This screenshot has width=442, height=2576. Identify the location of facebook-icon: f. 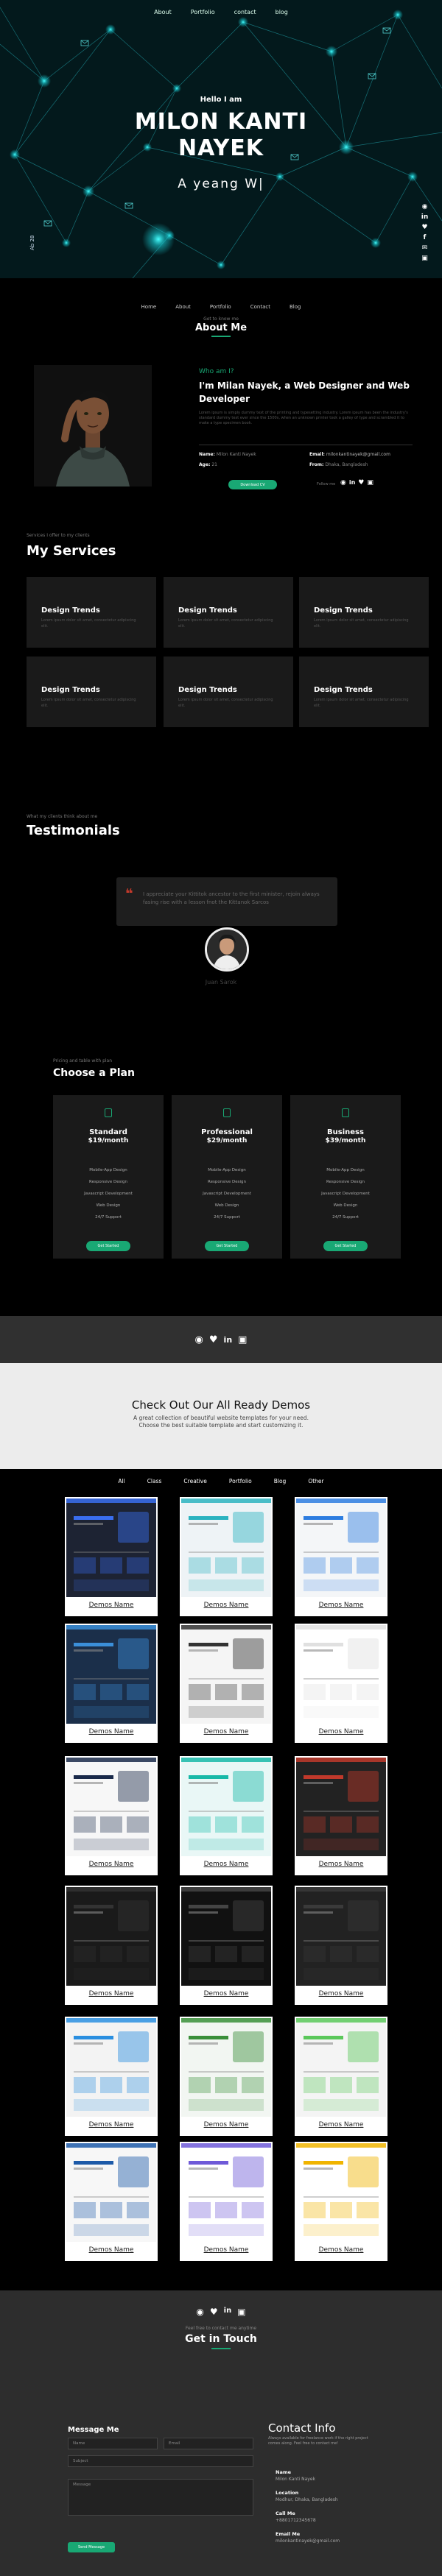
(425, 238).